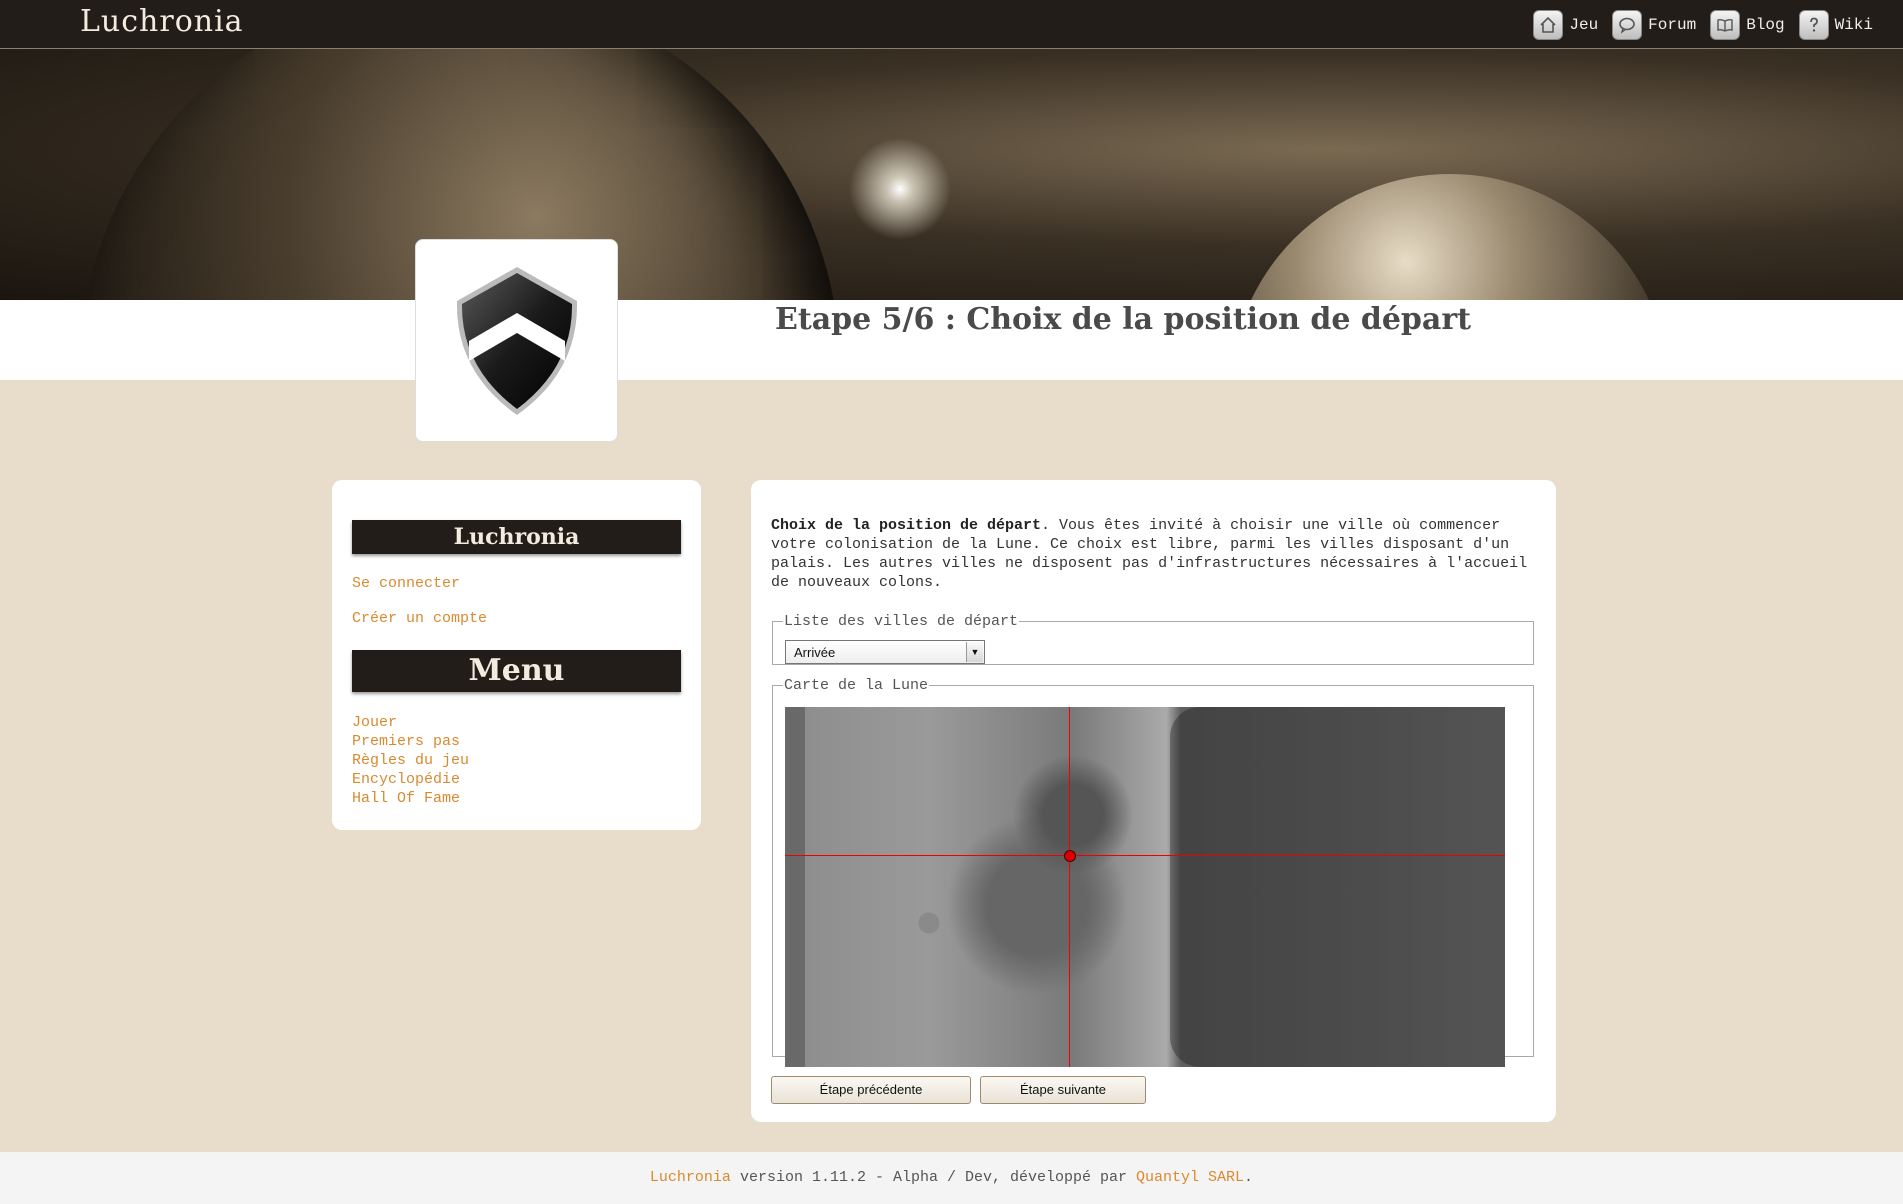 The image size is (1903, 1204). What do you see at coordinates (795, 887) in the screenshot?
I see `map-shade` at bounding box center [795, 887].